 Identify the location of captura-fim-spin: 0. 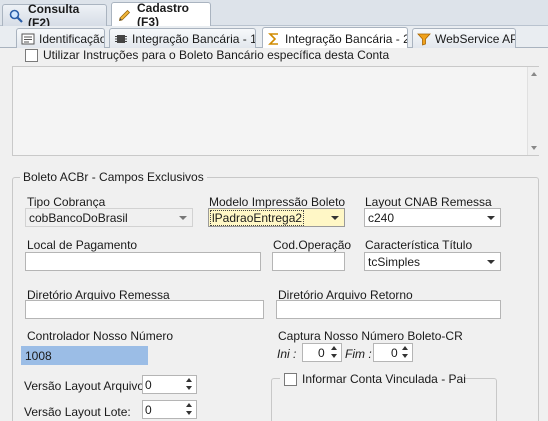
(393, 352).